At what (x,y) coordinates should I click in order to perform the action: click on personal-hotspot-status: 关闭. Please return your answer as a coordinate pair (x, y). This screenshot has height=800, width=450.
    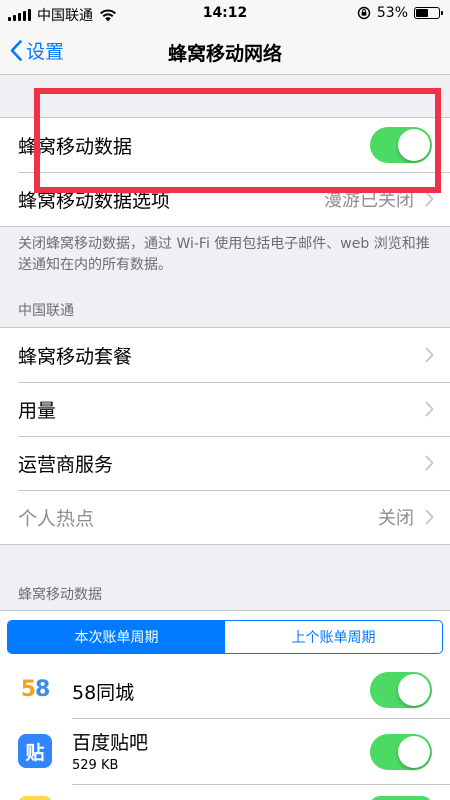
    Looking at the image, I should click on (396, 518).